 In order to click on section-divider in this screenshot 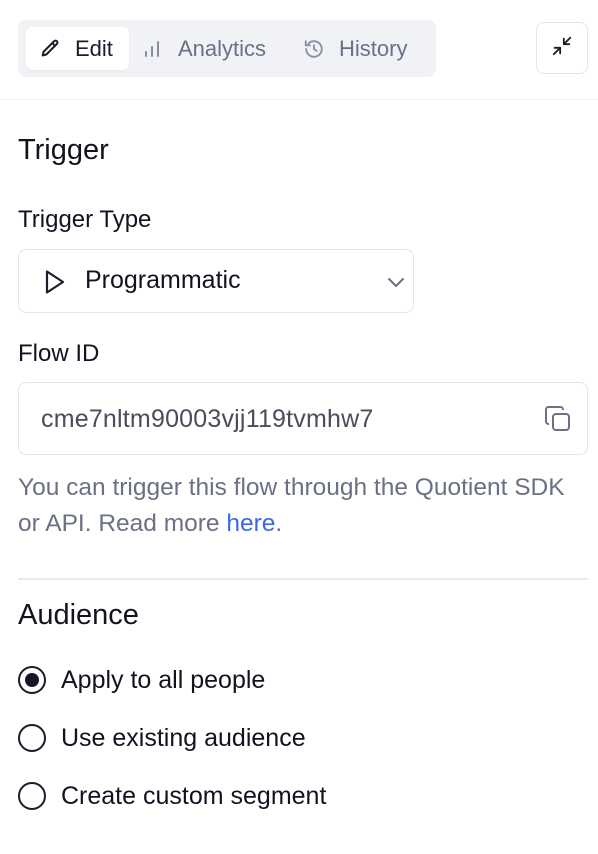, I will do `click(303, 579)`.